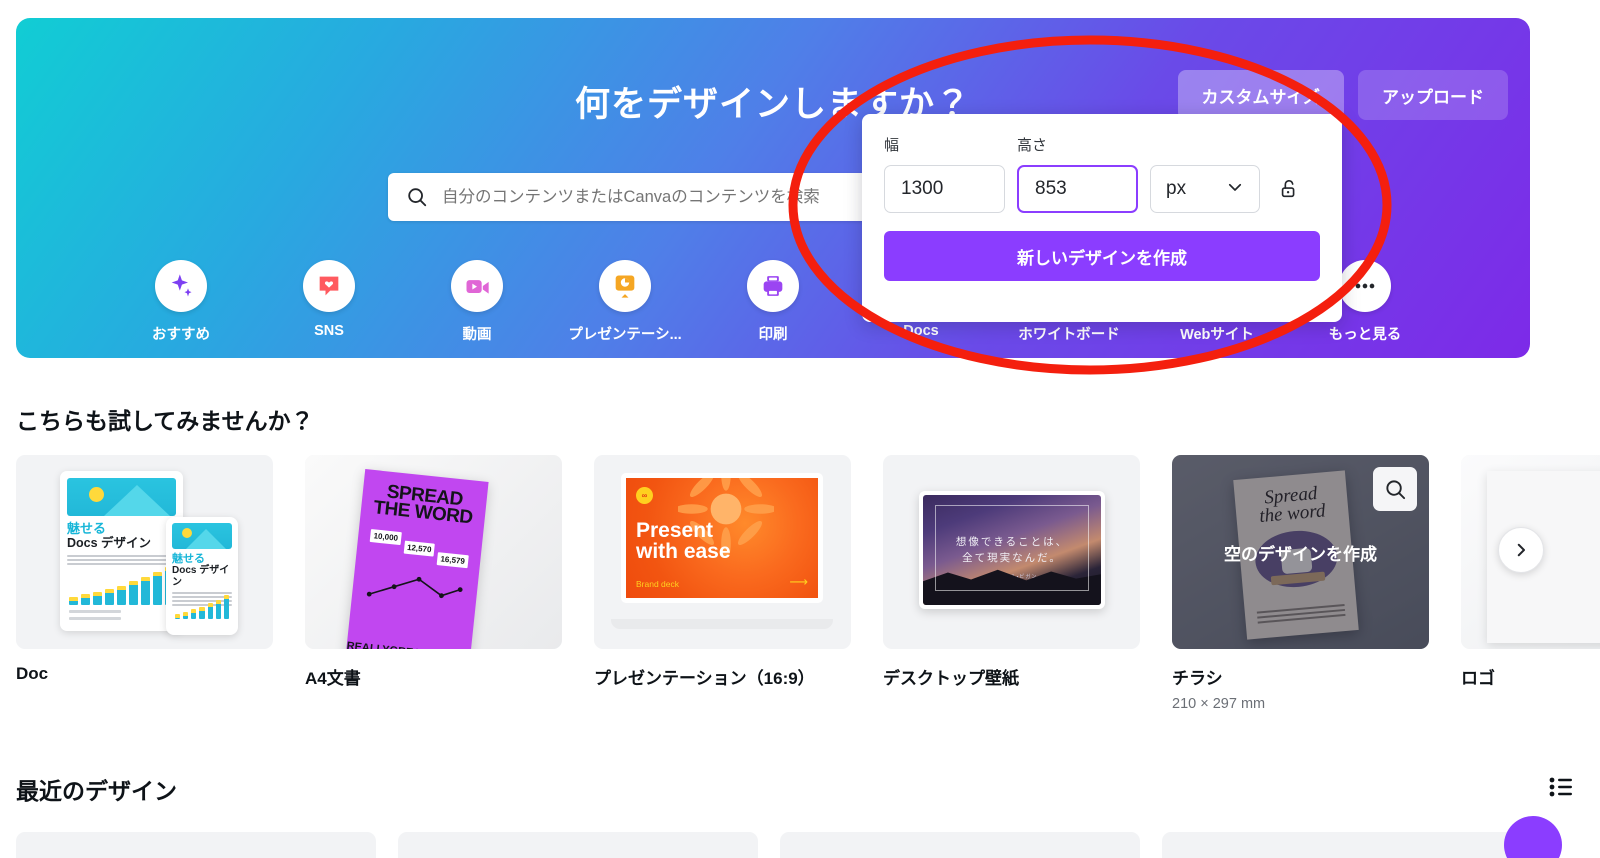 This screenshot has width=1600, height=858. What do you see at coordinates (1219, 704) in the screenshot?
I see `card-subtitle: 210 × 297 mm` at bounding box center [1219, 704].